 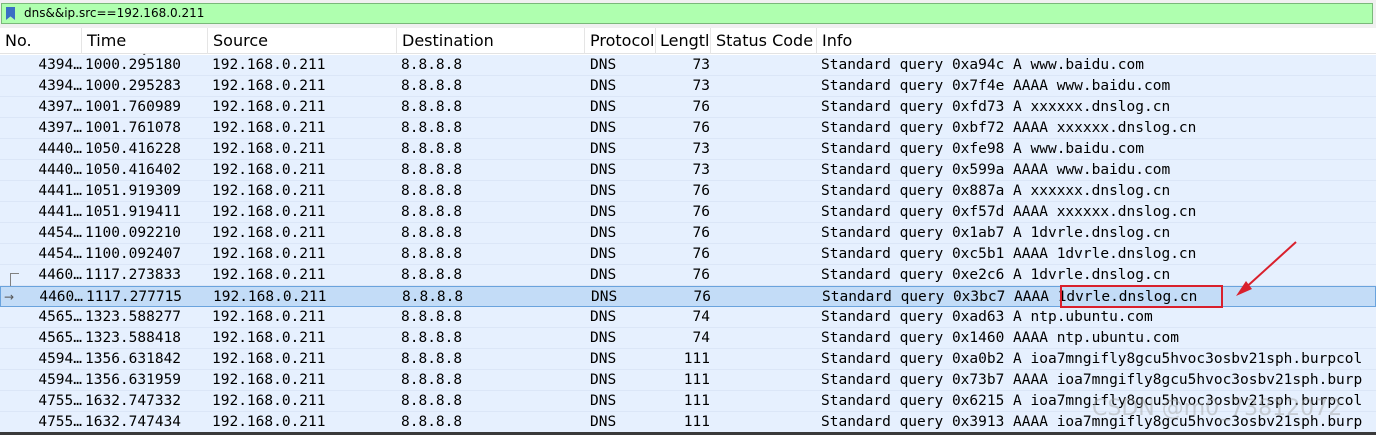 I want to click on watermark: CSDN @m0_73812072, so click(x=1217, y=408).